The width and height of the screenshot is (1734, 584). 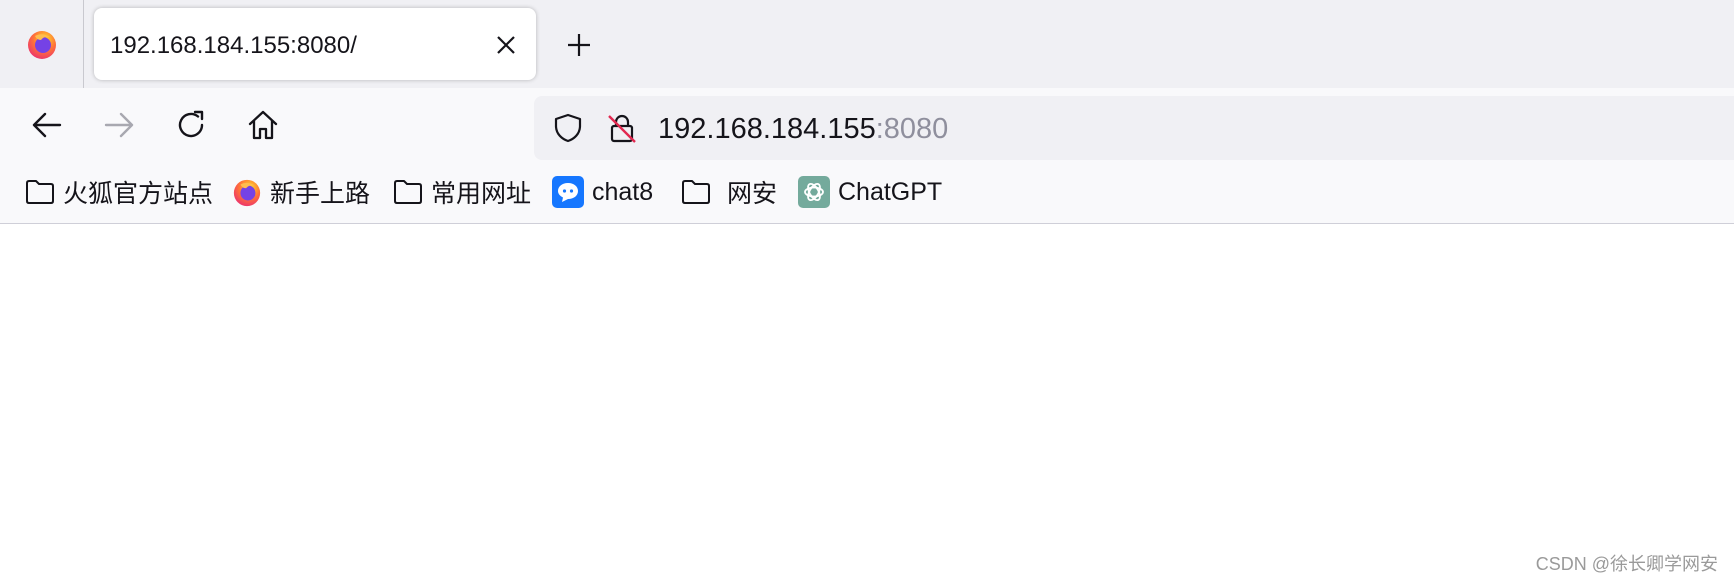 I want to click on firefox-view-button, so click(x=42, y=44).